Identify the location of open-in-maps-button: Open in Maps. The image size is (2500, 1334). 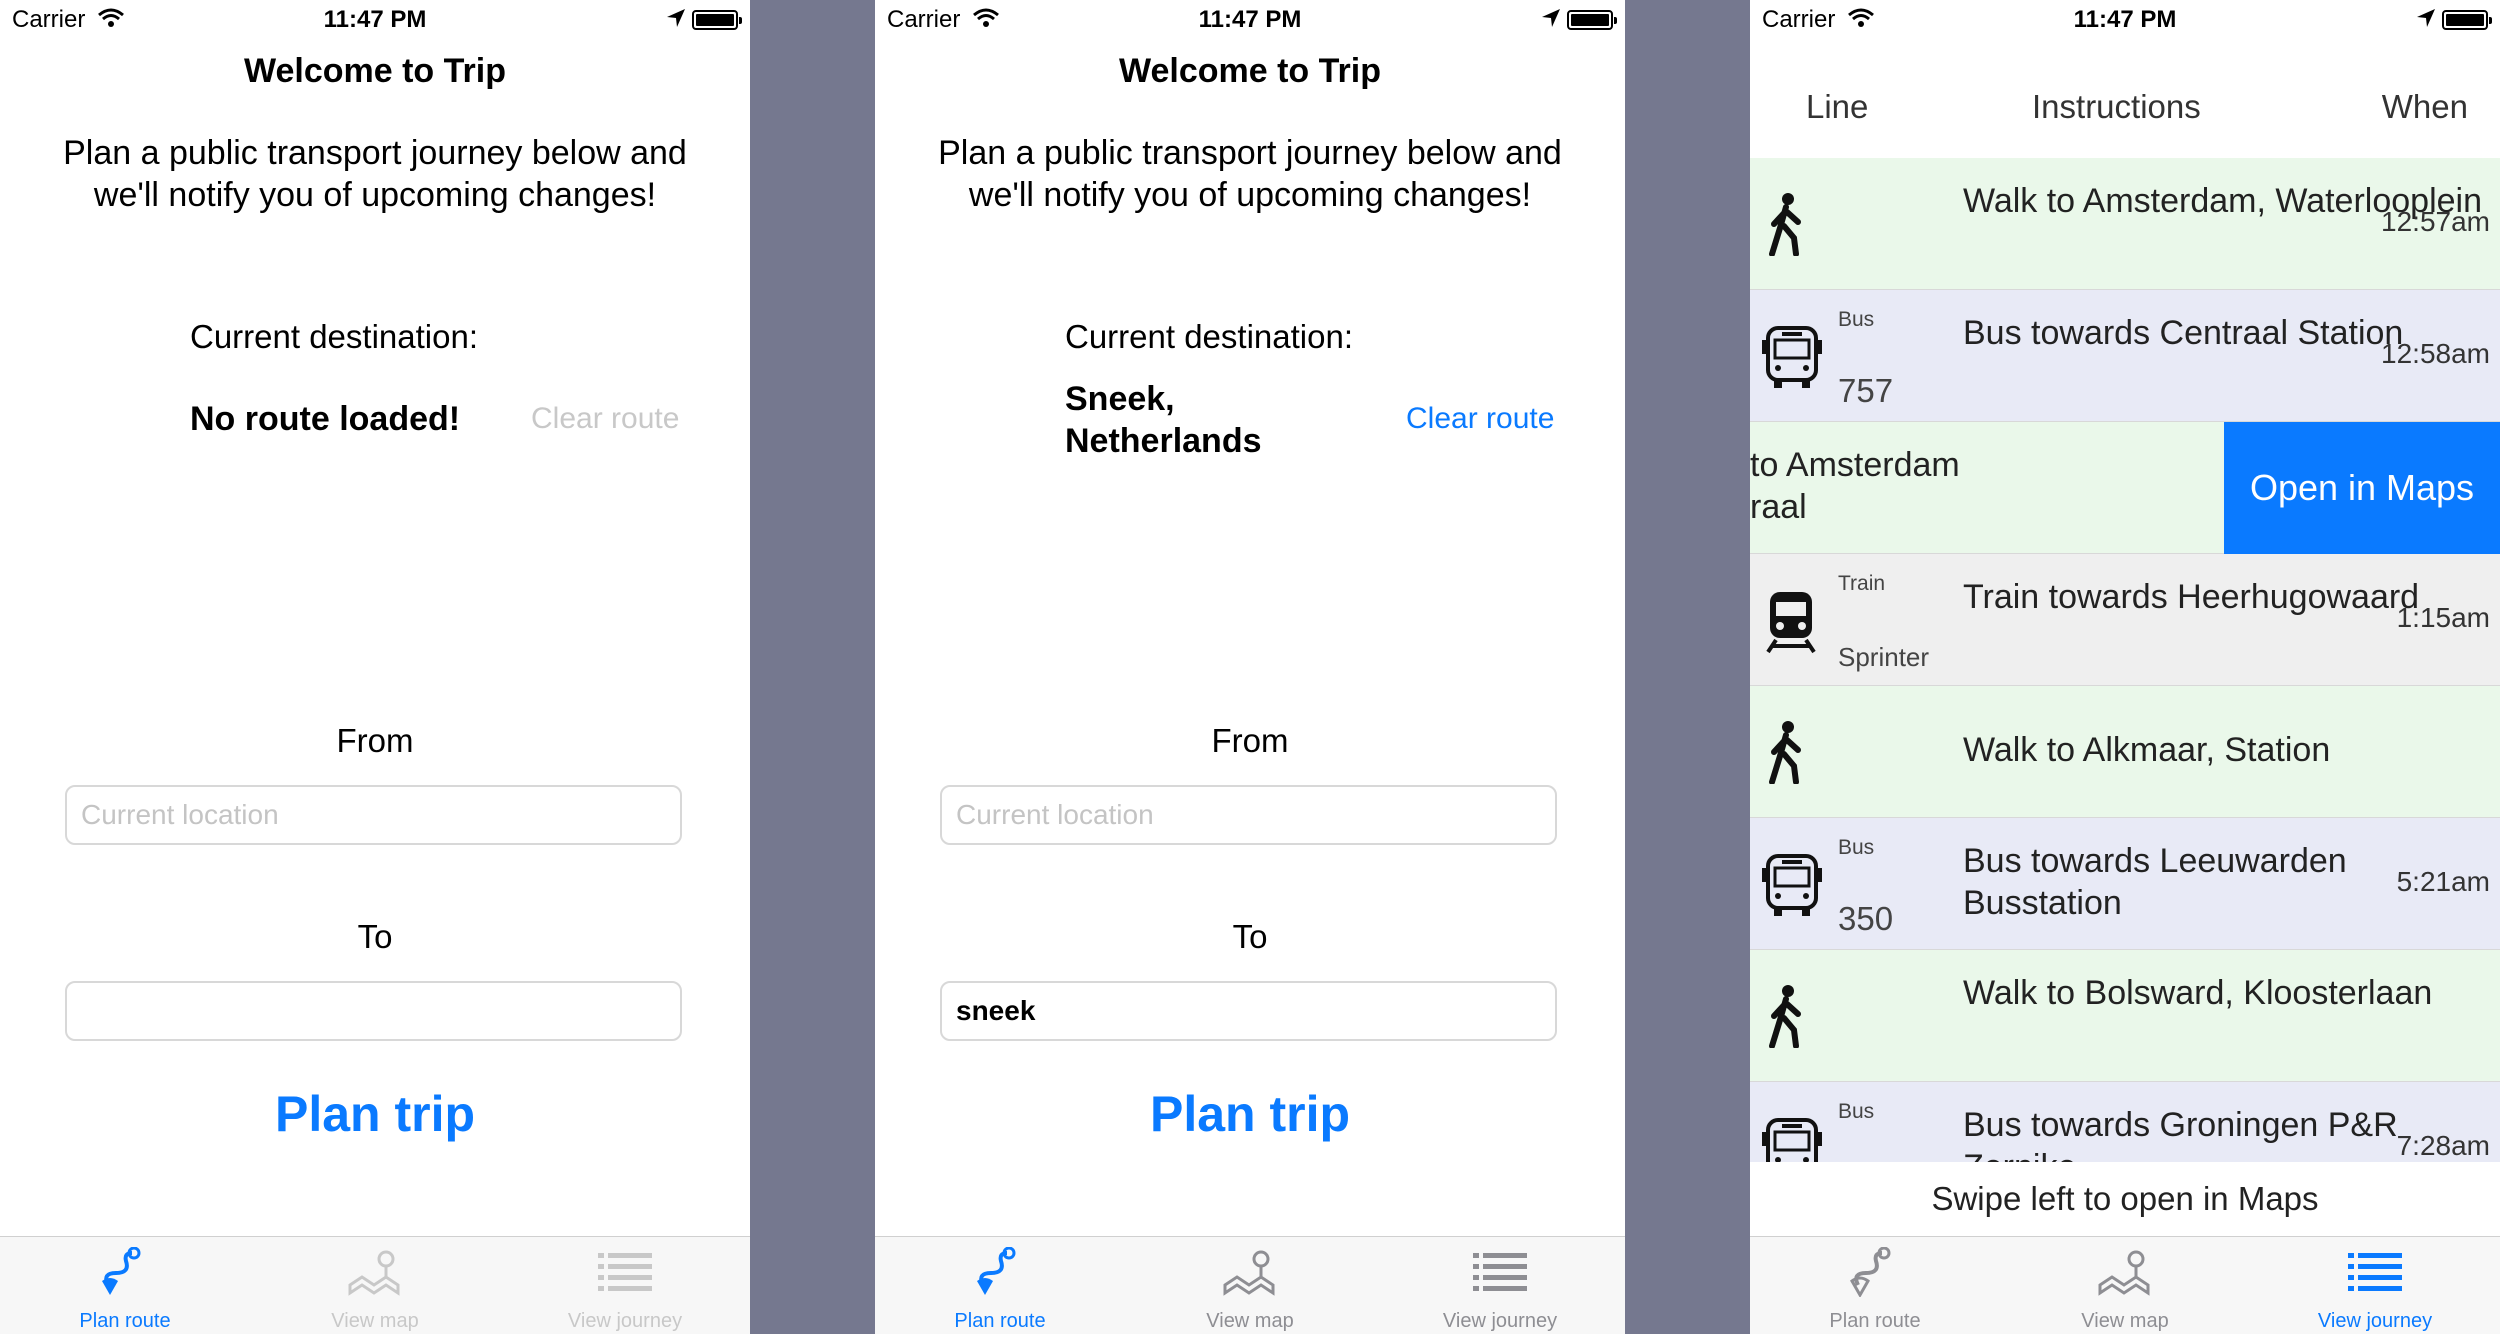
(2362, 488).